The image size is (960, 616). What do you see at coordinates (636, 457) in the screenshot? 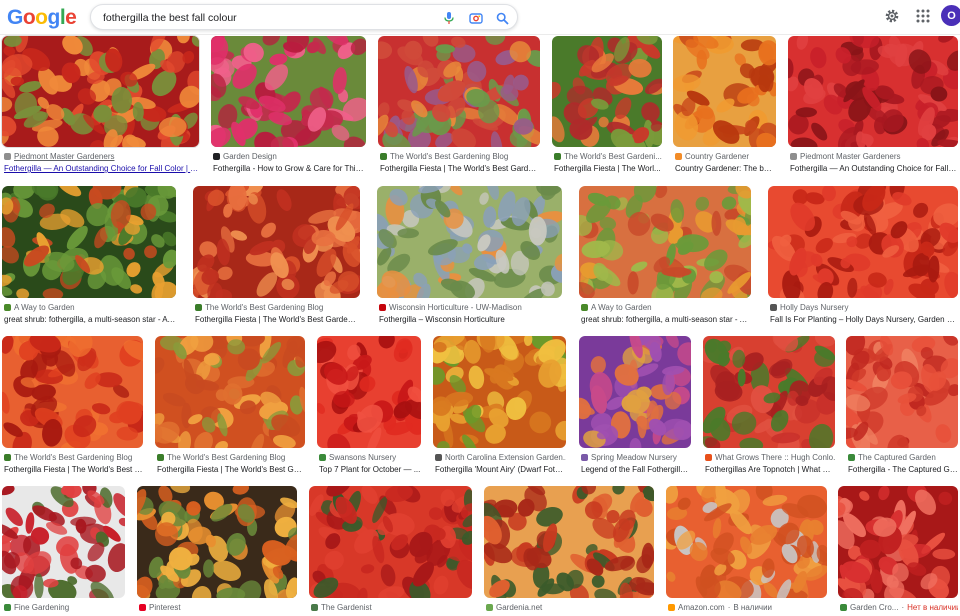
I see `result-source: Spring Meadow Nursery` at bounding box center [636, 457].